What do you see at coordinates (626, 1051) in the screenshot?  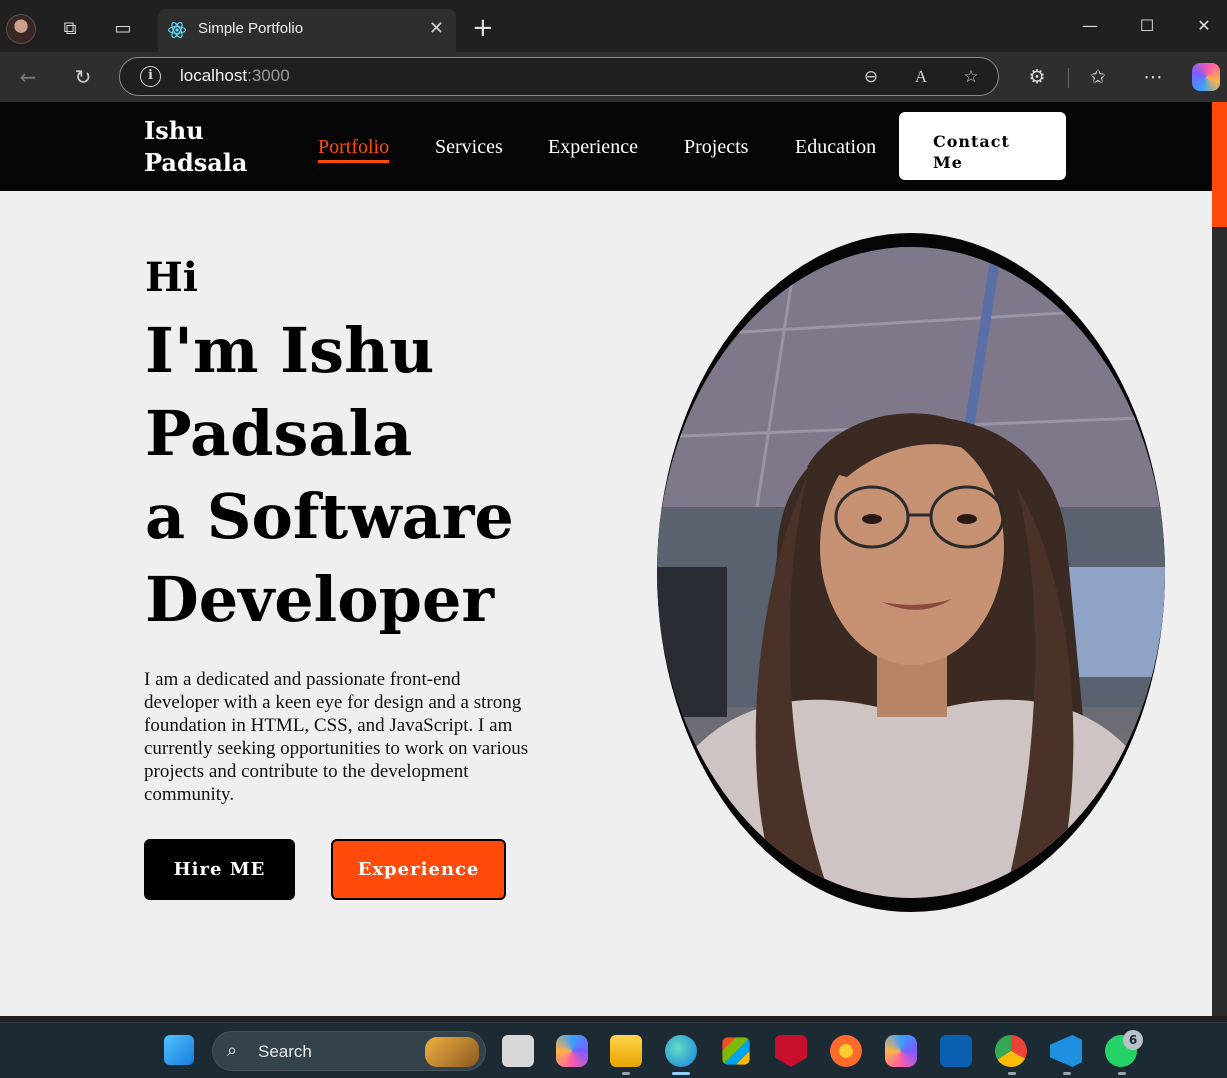 I see `file-explorer-icon` at bounding box center [626, 1051].